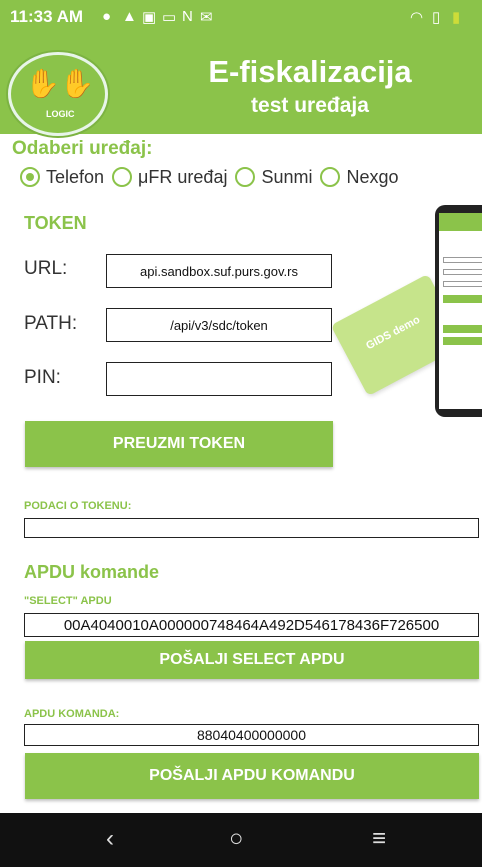 This screenshot has width=482, height=867. I want to click on apdu-command-label: APDU KOMANDA:, so click(72, 714).